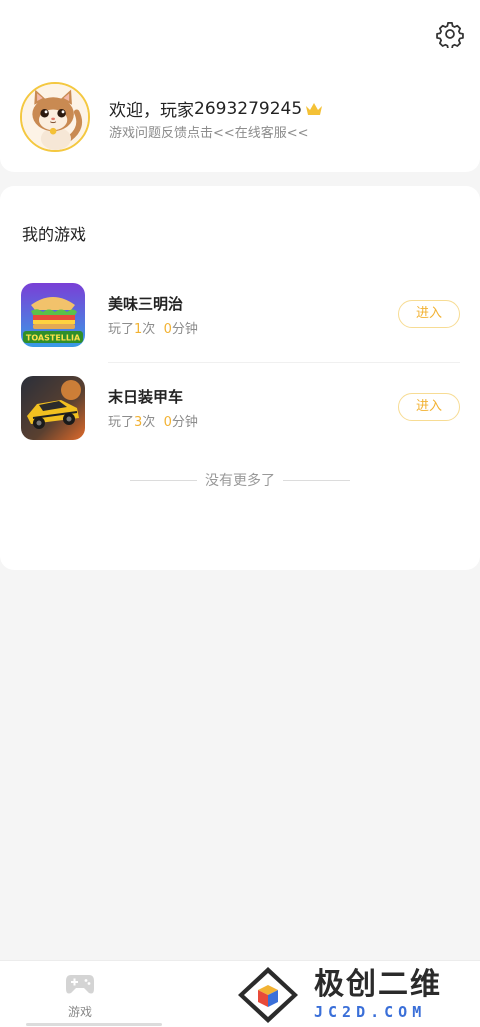  I want to click on no-more-text: 没有更多了, so click(240, 481).